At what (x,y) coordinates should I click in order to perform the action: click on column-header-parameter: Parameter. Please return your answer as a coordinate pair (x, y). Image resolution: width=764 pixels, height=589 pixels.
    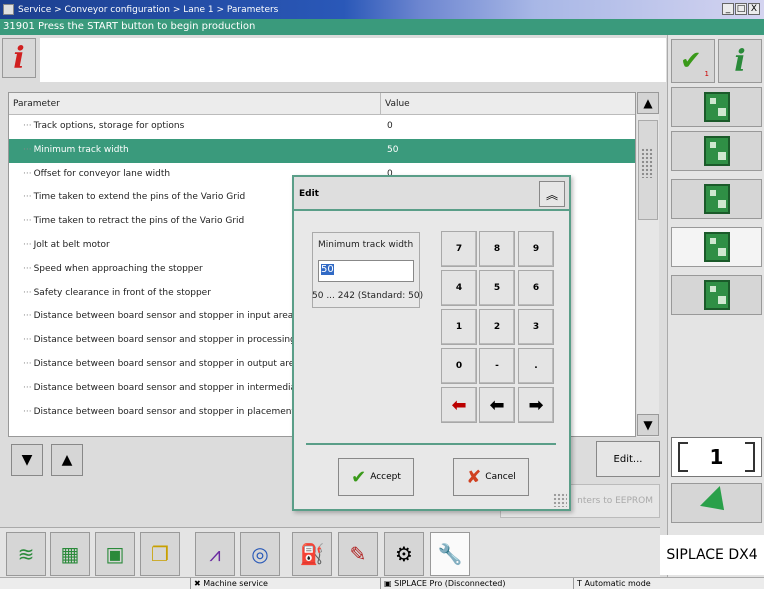
    Looking at the image, I should click on (195, 103).